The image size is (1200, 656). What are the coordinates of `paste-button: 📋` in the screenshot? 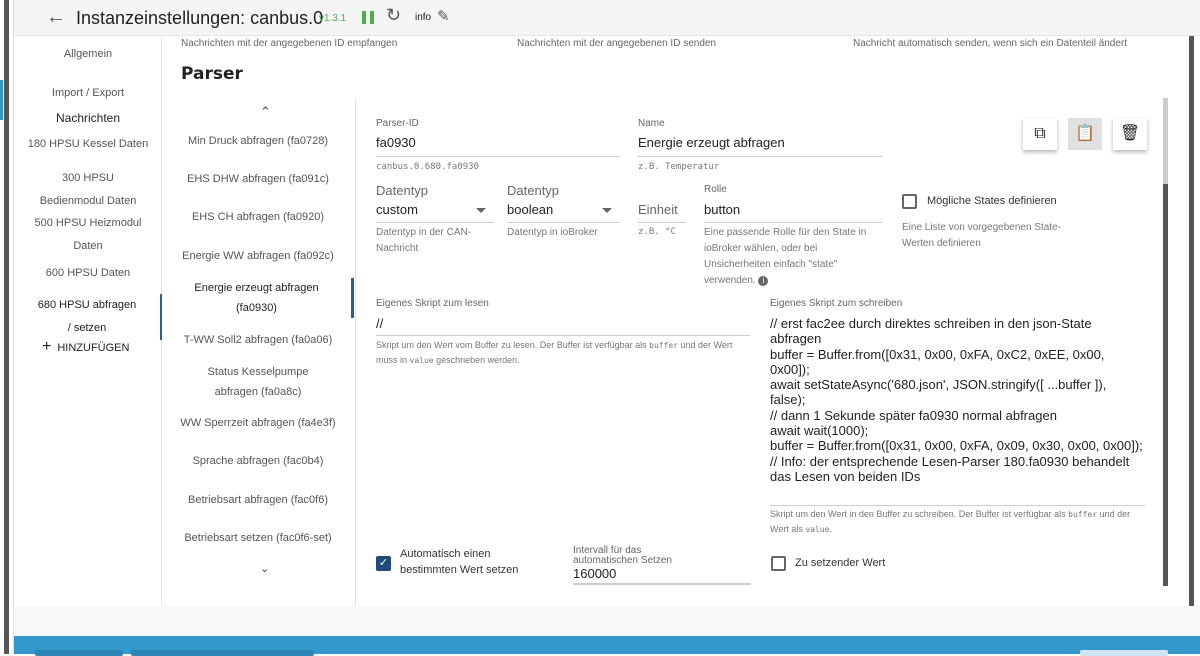 It's located at (1085, 134).